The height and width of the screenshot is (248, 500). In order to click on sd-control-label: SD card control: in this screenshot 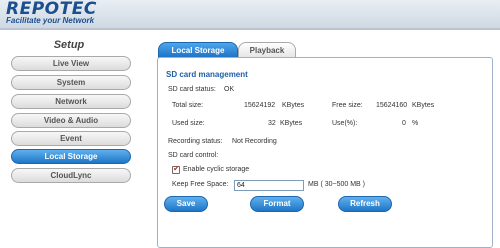, I will do `click(193, 155)`.